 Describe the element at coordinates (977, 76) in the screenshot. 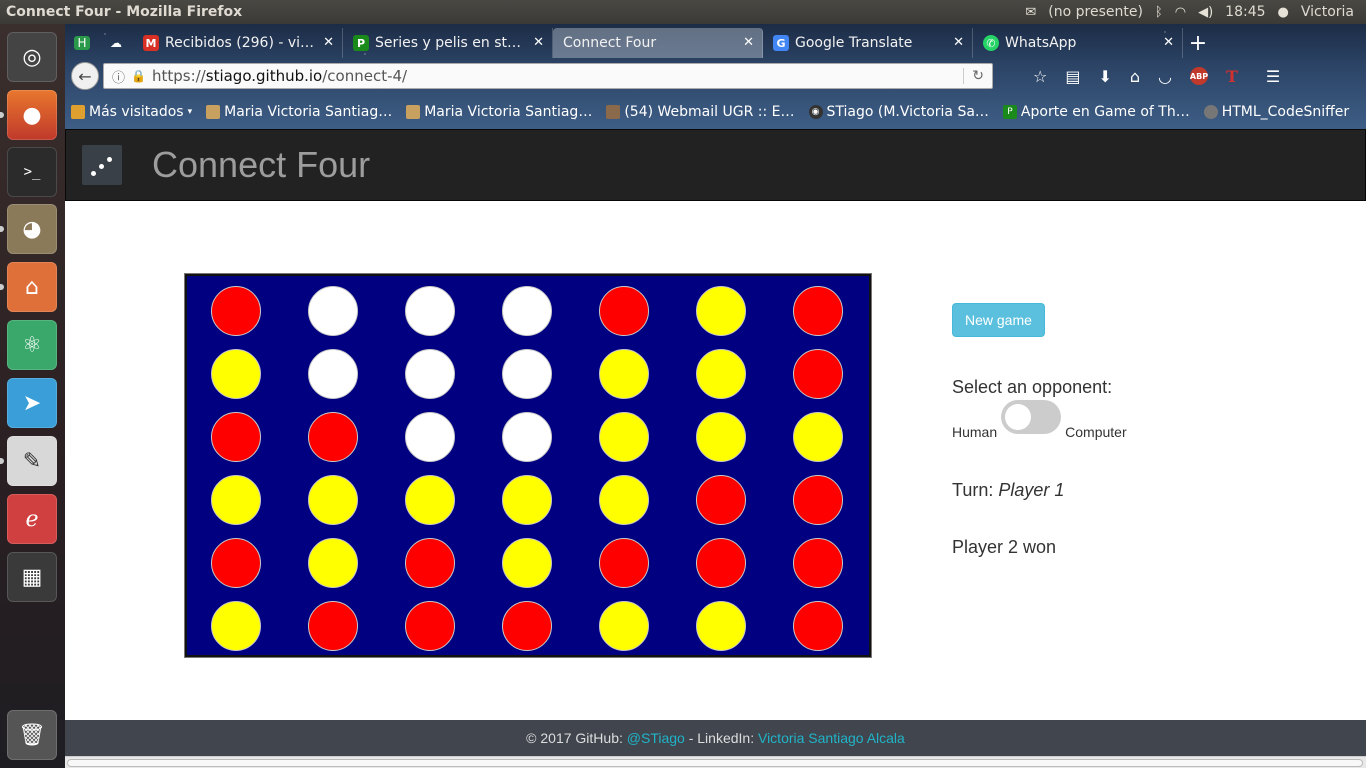

I see `reload-icon: ↻` at that location.